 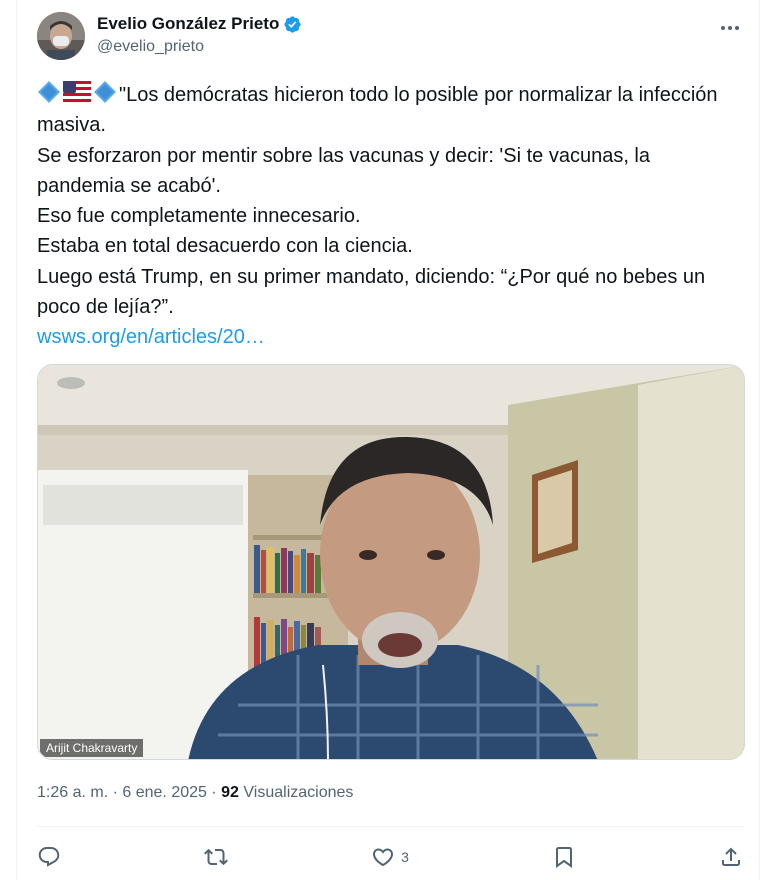 I want to click on bookmark-icon, so click(x=563, y=857).